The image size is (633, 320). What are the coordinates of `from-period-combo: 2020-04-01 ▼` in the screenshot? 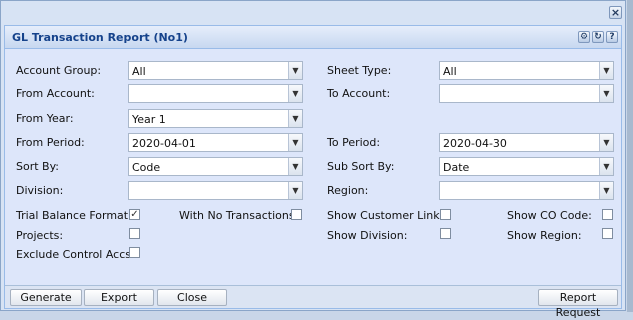 It's located at (215, 142).